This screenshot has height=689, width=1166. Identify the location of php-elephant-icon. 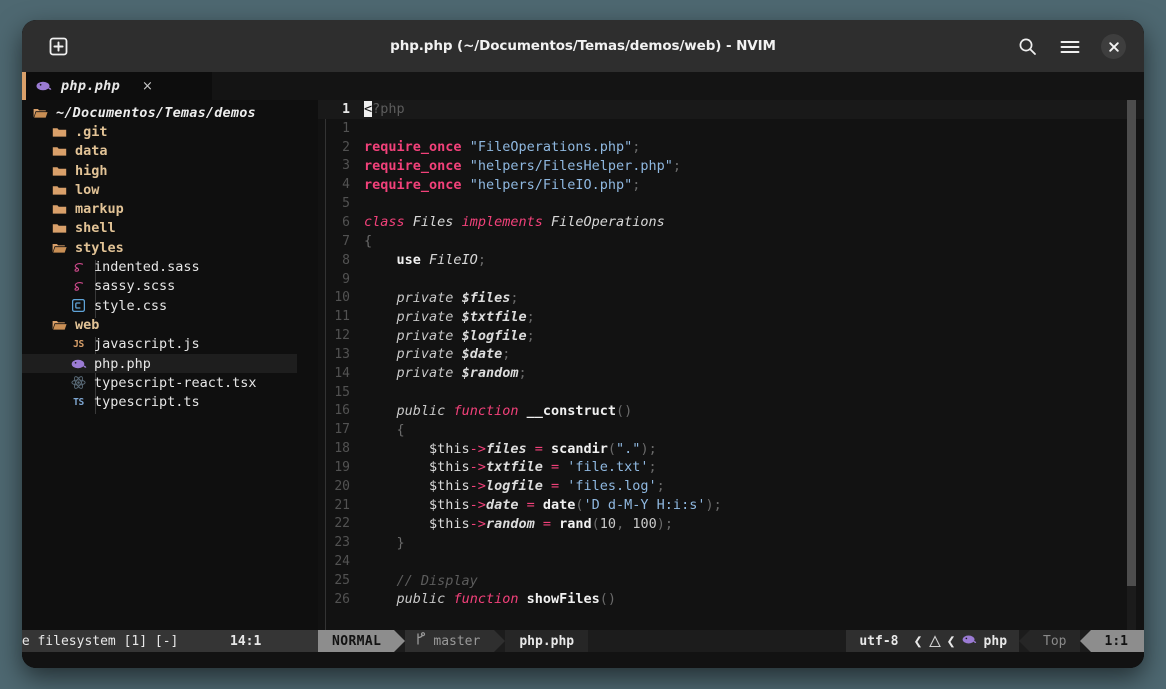
(44, 86).